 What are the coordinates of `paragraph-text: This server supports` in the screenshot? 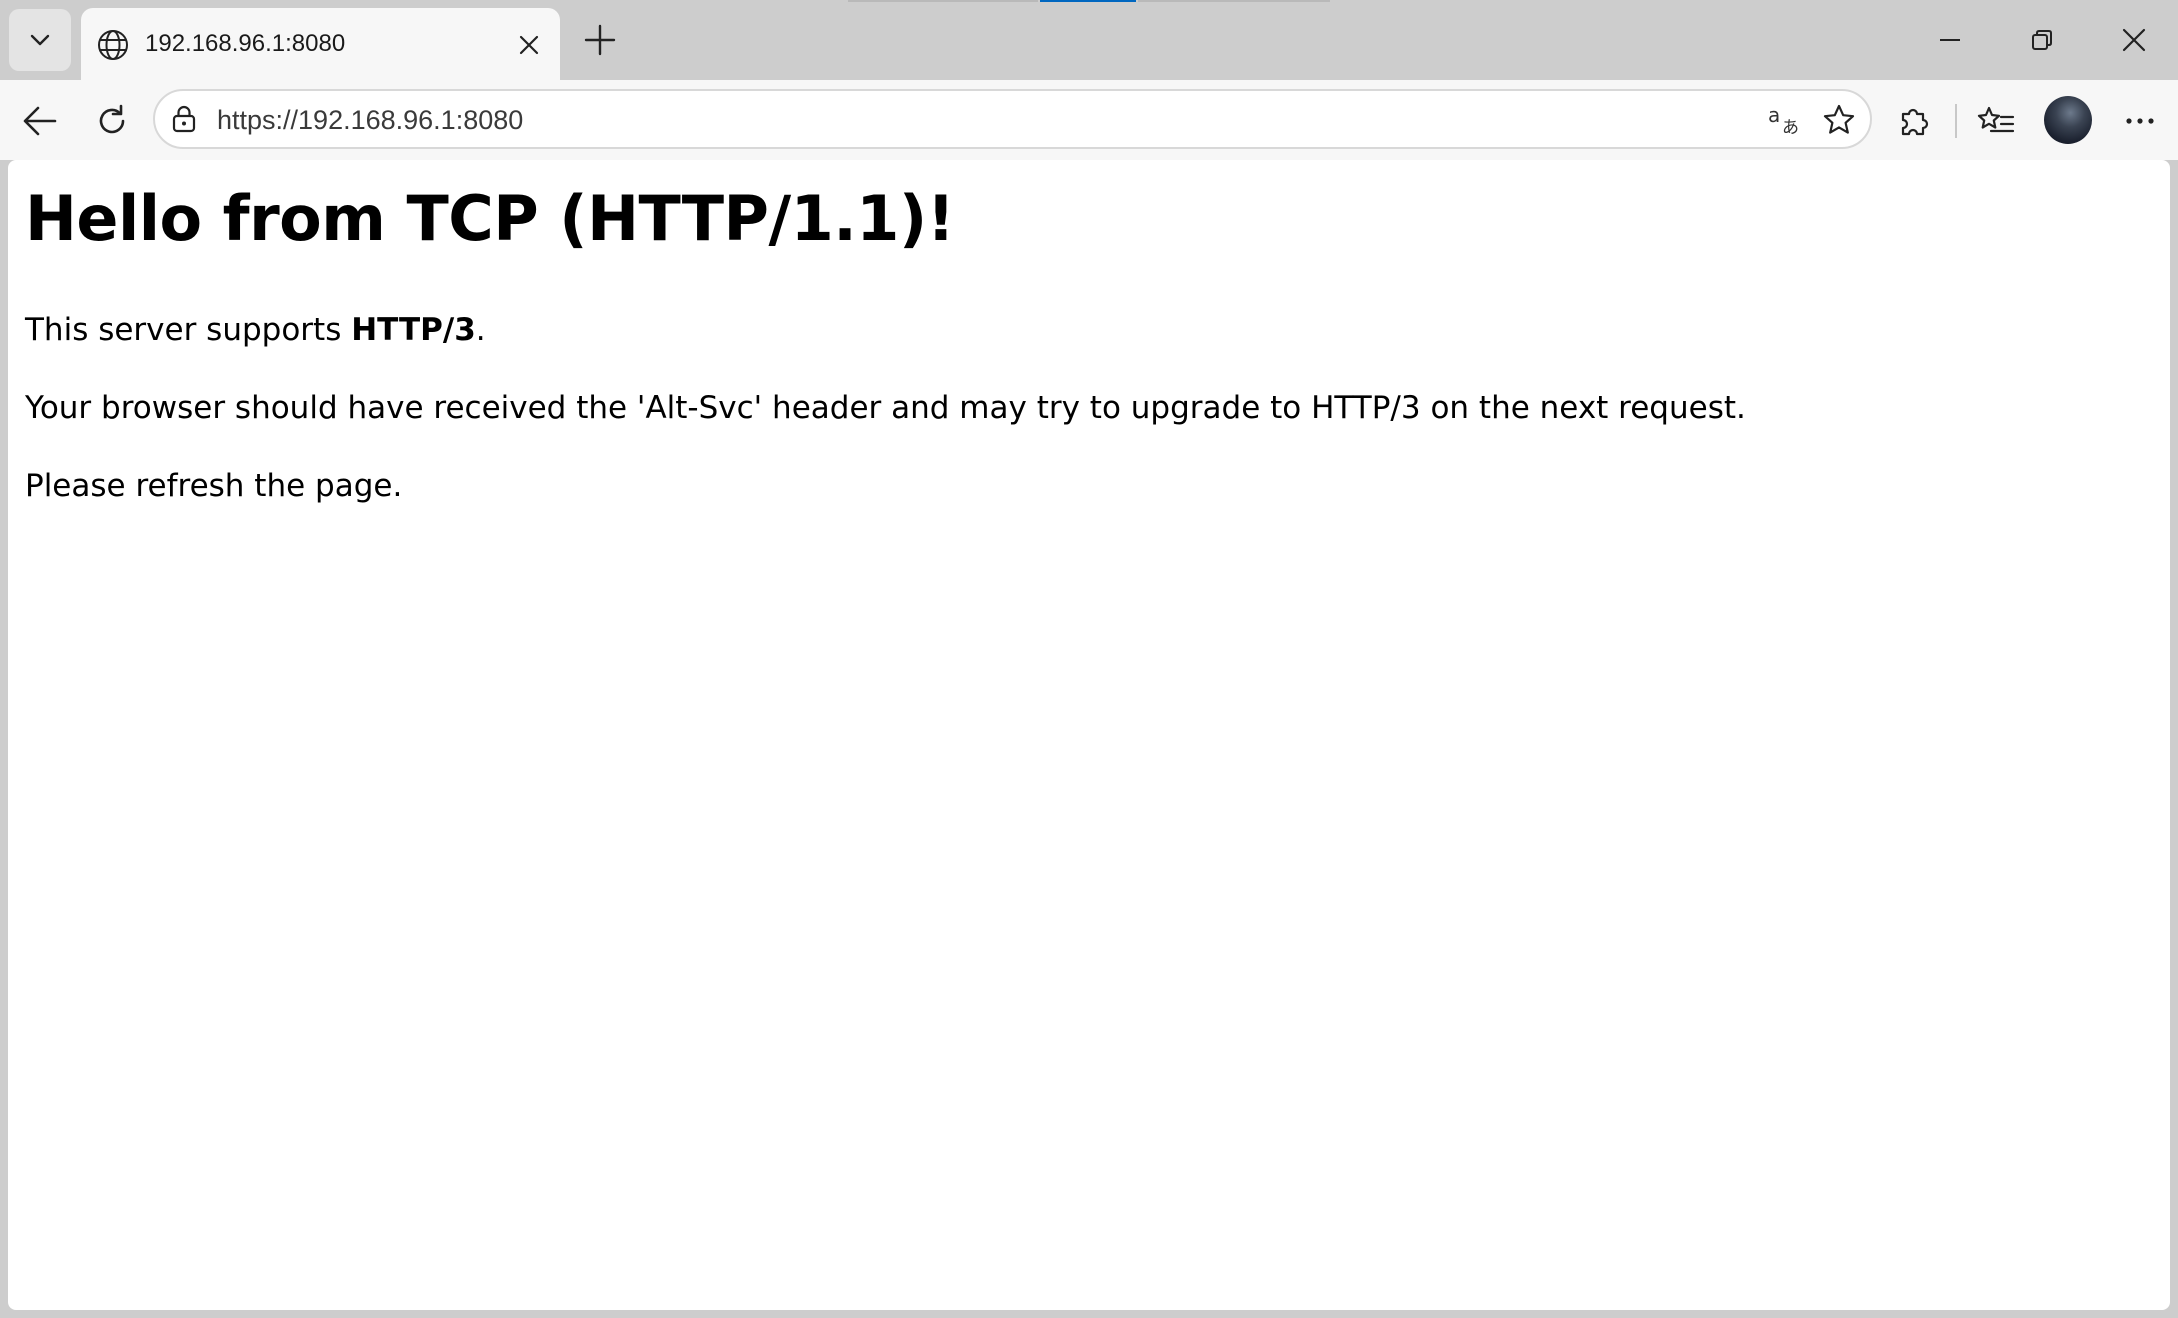 It's located at (188, 330).